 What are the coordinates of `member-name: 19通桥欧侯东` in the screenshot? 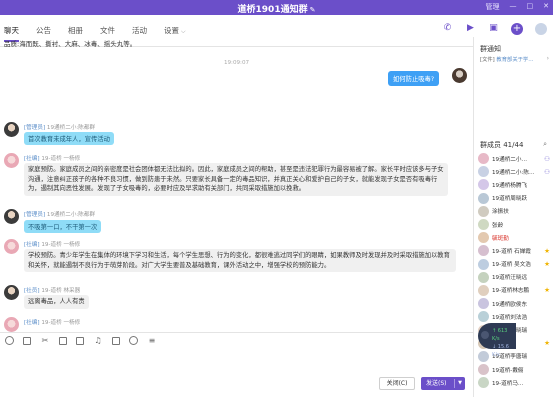 It's located at (510, 304).